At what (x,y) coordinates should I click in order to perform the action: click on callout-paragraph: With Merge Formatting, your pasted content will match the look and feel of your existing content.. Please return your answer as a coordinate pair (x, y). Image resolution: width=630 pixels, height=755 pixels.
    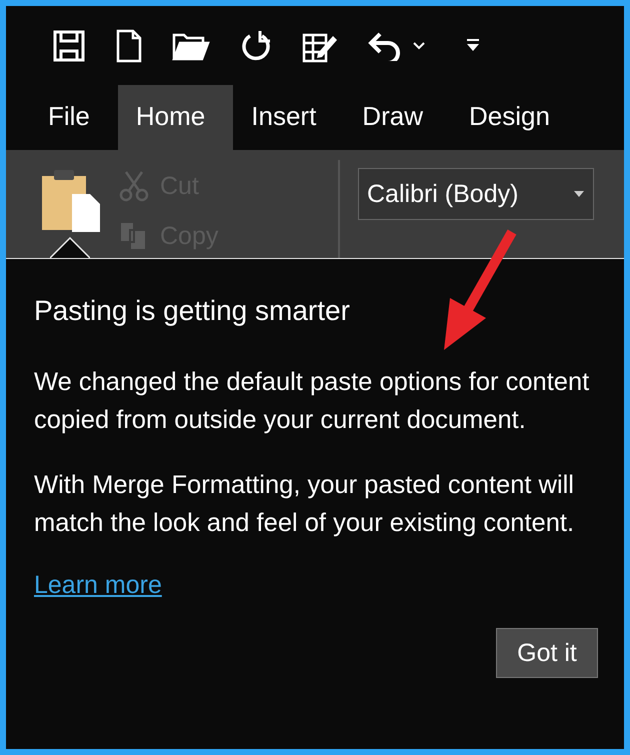
    Looking at the image, I should click on (305, 504).